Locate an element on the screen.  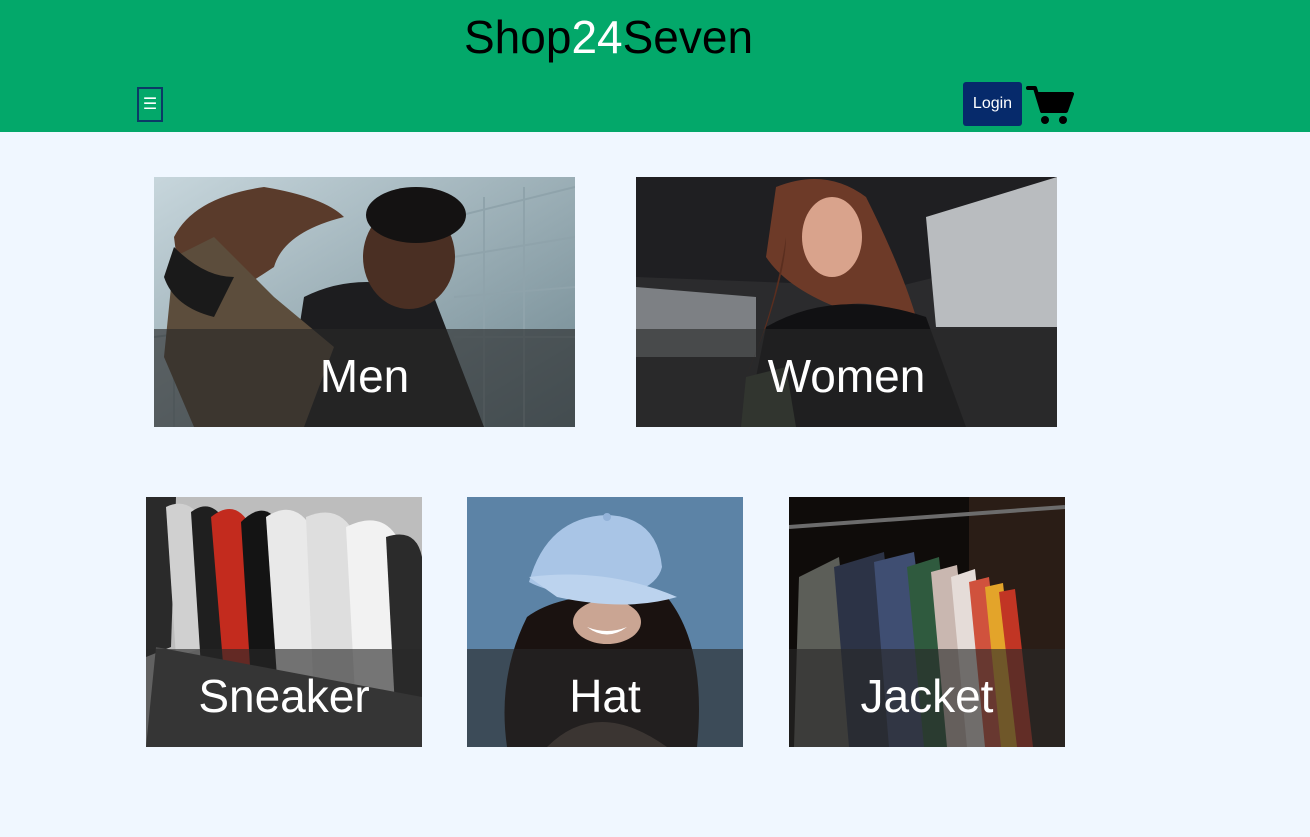
category-label-women: Women is located at coordinates (846, 378).